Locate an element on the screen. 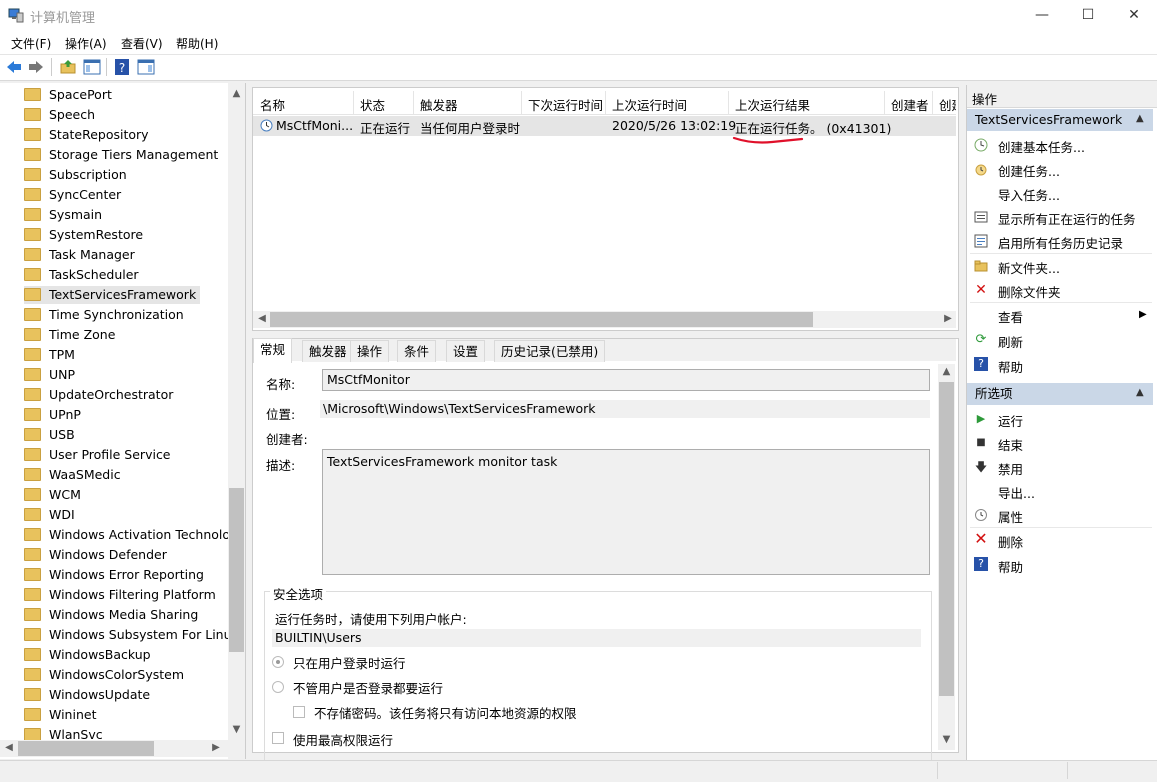  tree-item: Time Zone is located at coordinates (69, 335).